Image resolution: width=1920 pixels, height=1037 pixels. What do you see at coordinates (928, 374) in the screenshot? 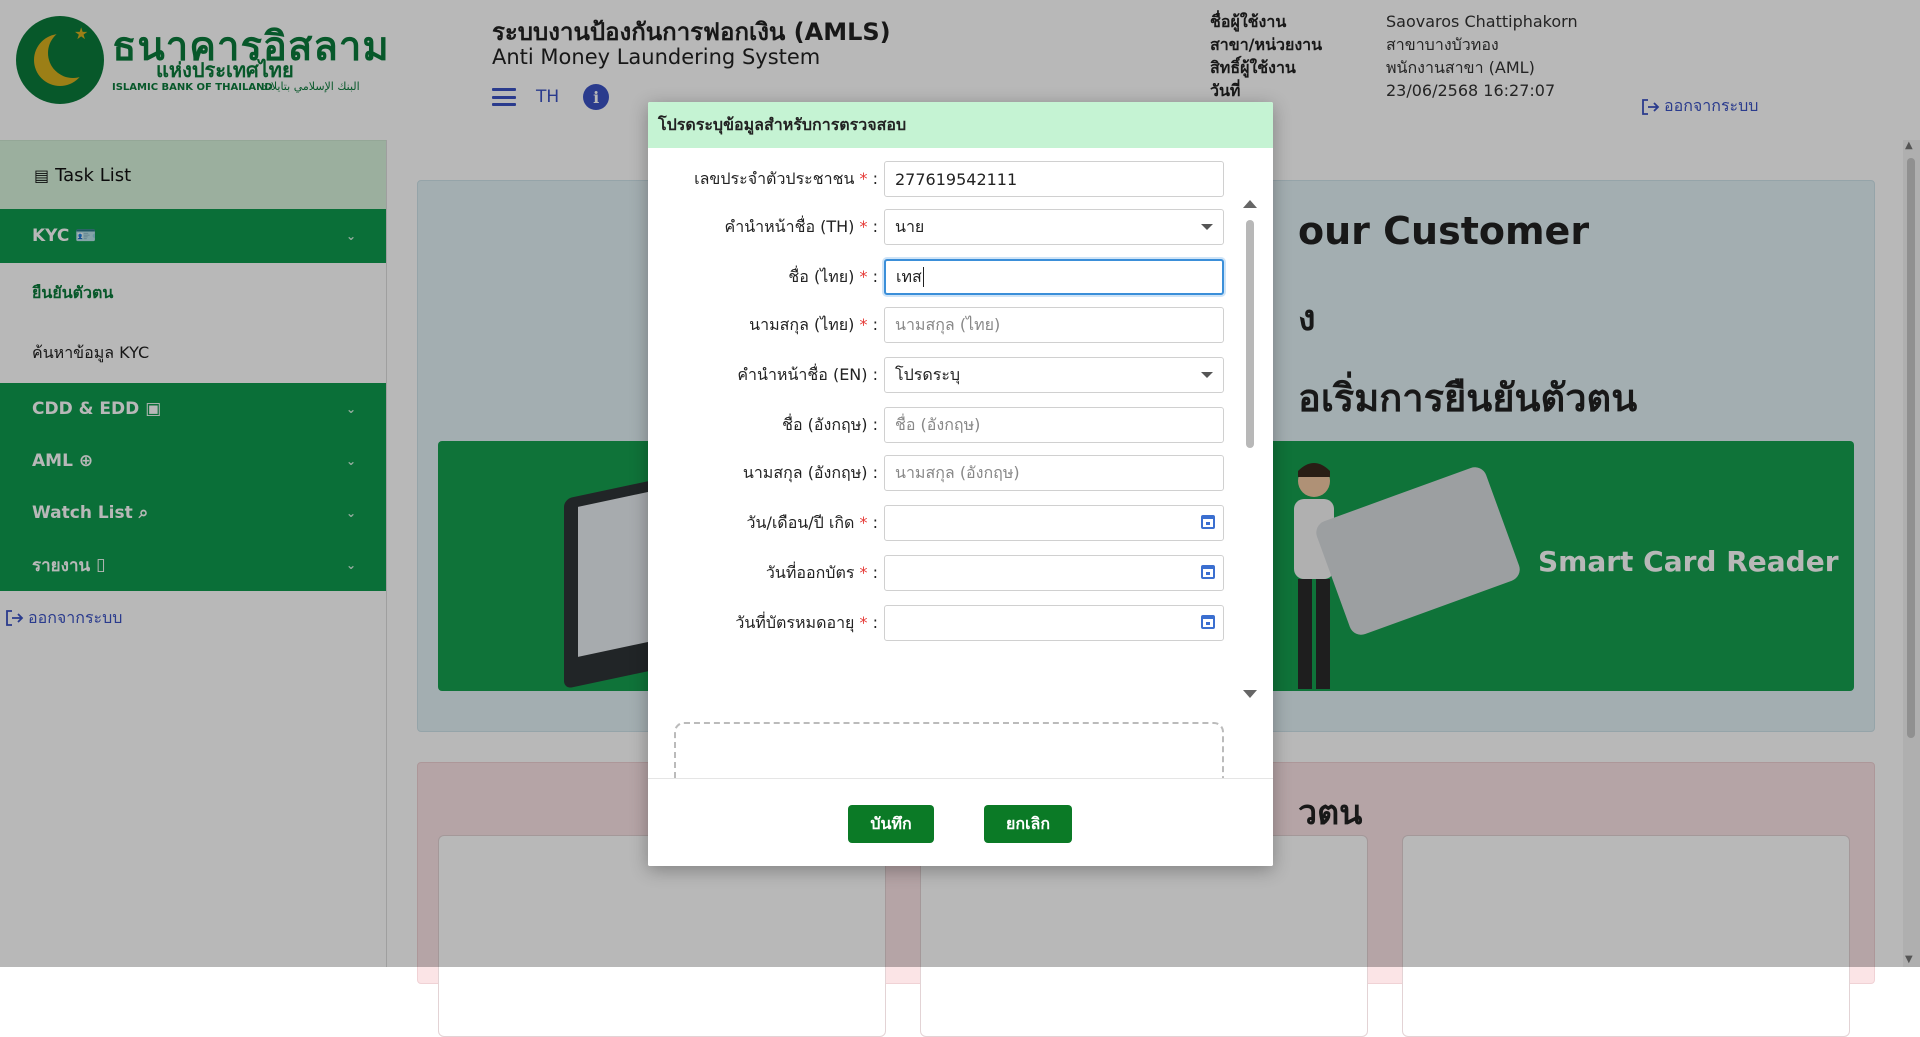
I see `title-en-value: โปรดระบุ` at bounding box center [928, 374].